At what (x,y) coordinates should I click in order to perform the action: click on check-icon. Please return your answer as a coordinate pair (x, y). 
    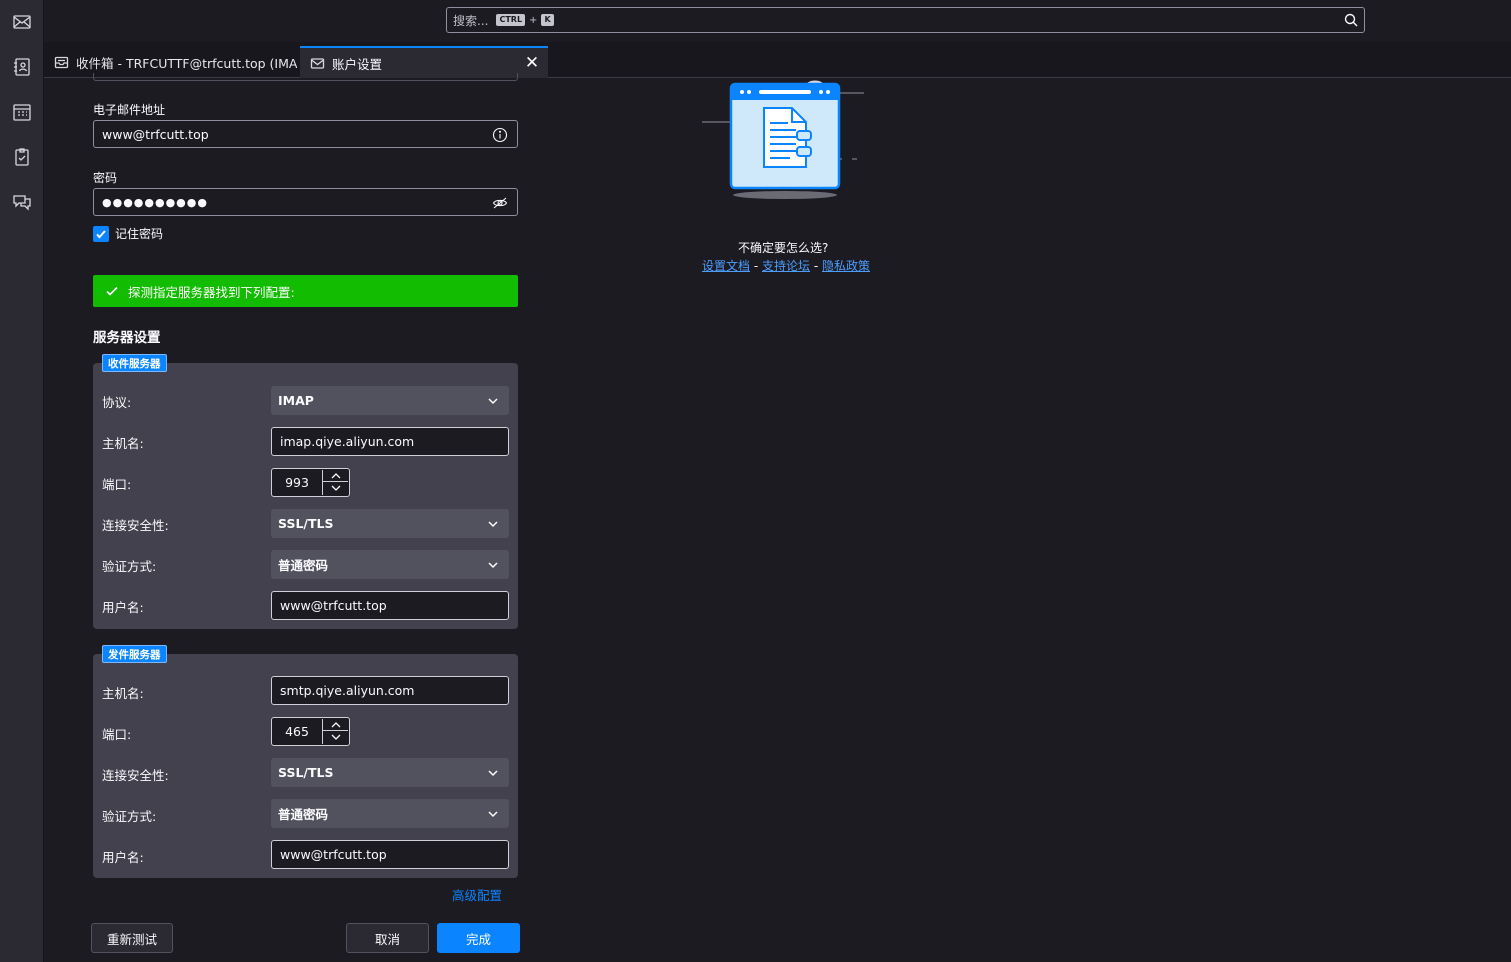
    Looking at the image, I should click on (112, 291).